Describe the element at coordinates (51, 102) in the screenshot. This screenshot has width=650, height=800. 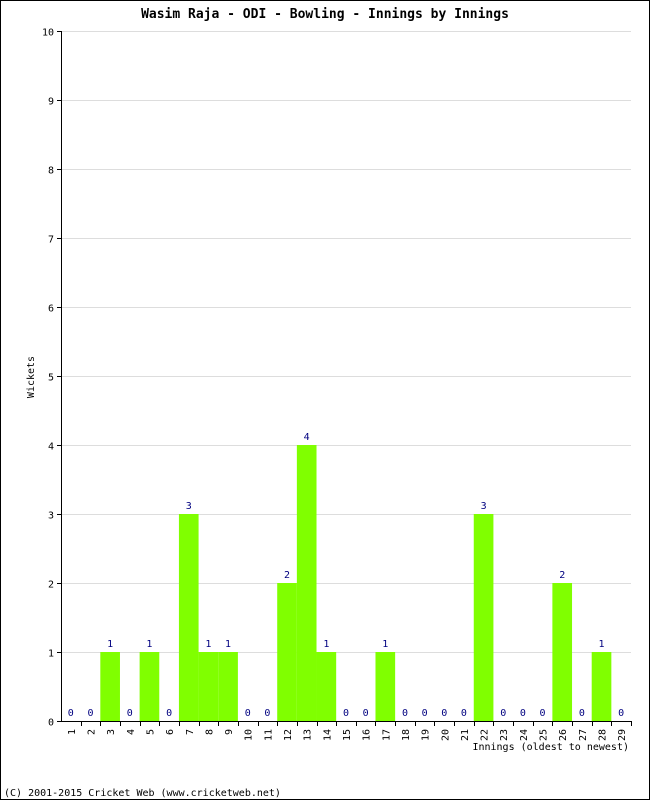
I see `y-tick-label: 9` at that location.